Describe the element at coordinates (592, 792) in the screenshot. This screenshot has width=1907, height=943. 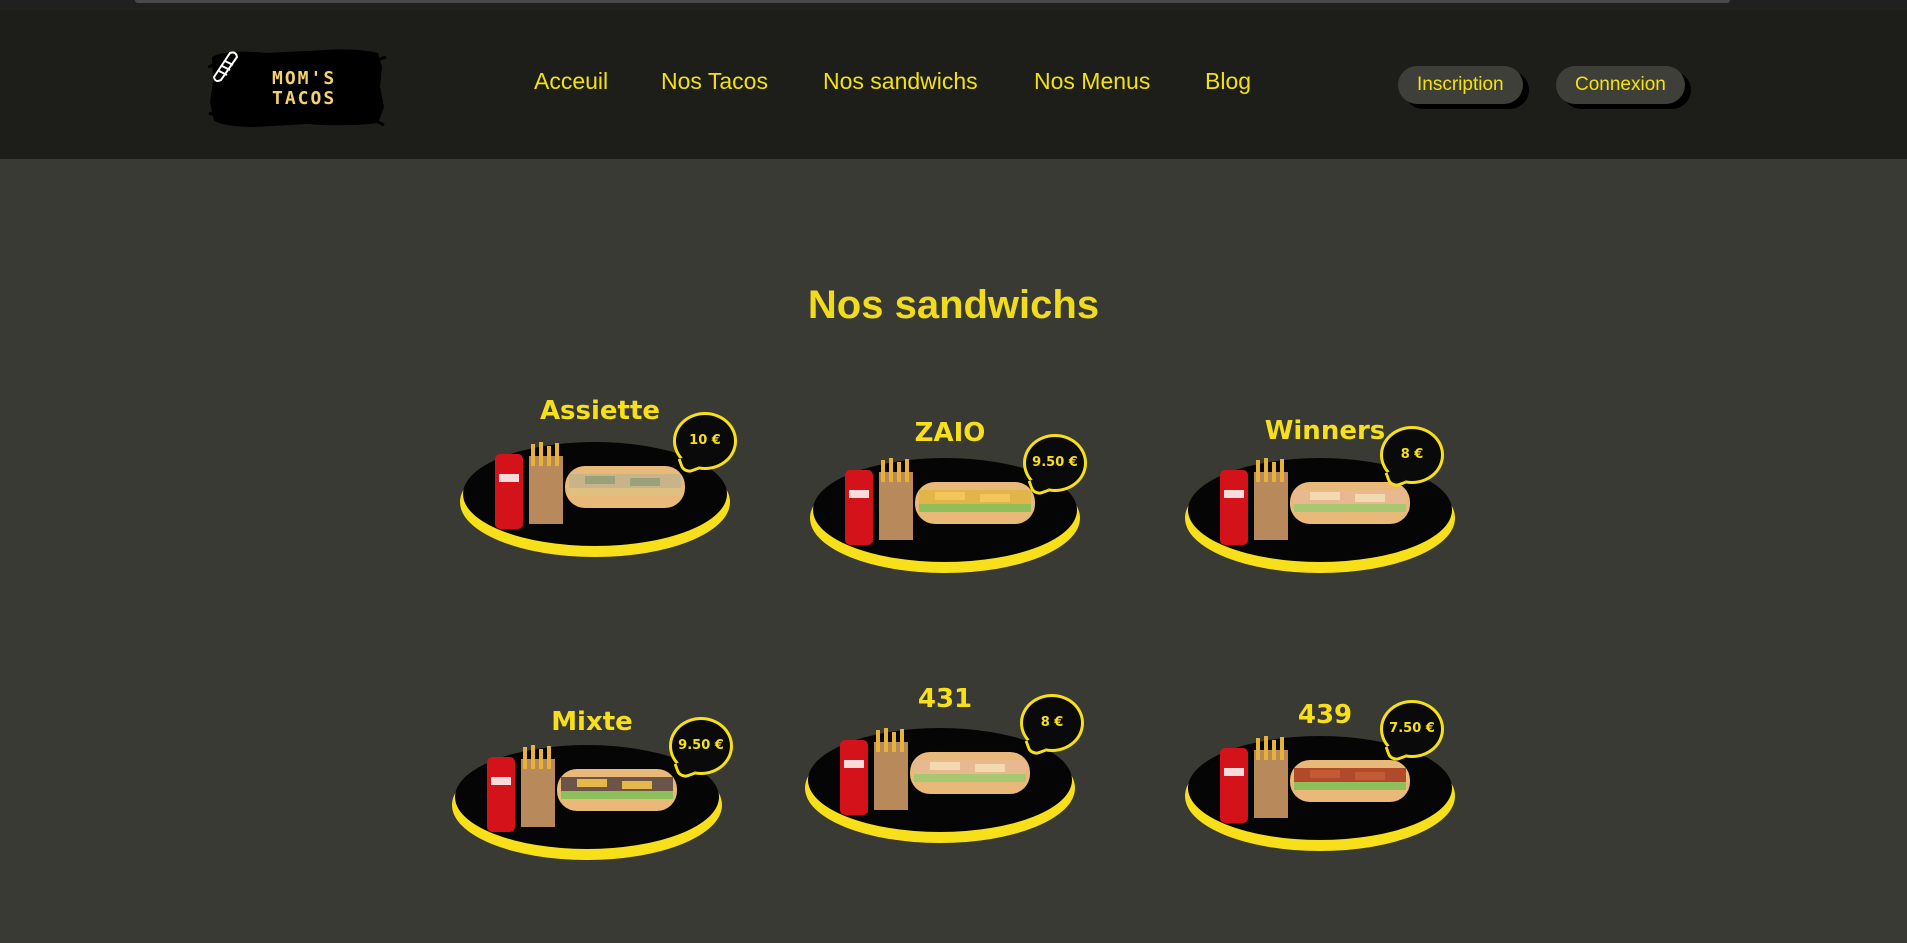
I see `sandwich-card: Mixte 9.50 €` at that location.